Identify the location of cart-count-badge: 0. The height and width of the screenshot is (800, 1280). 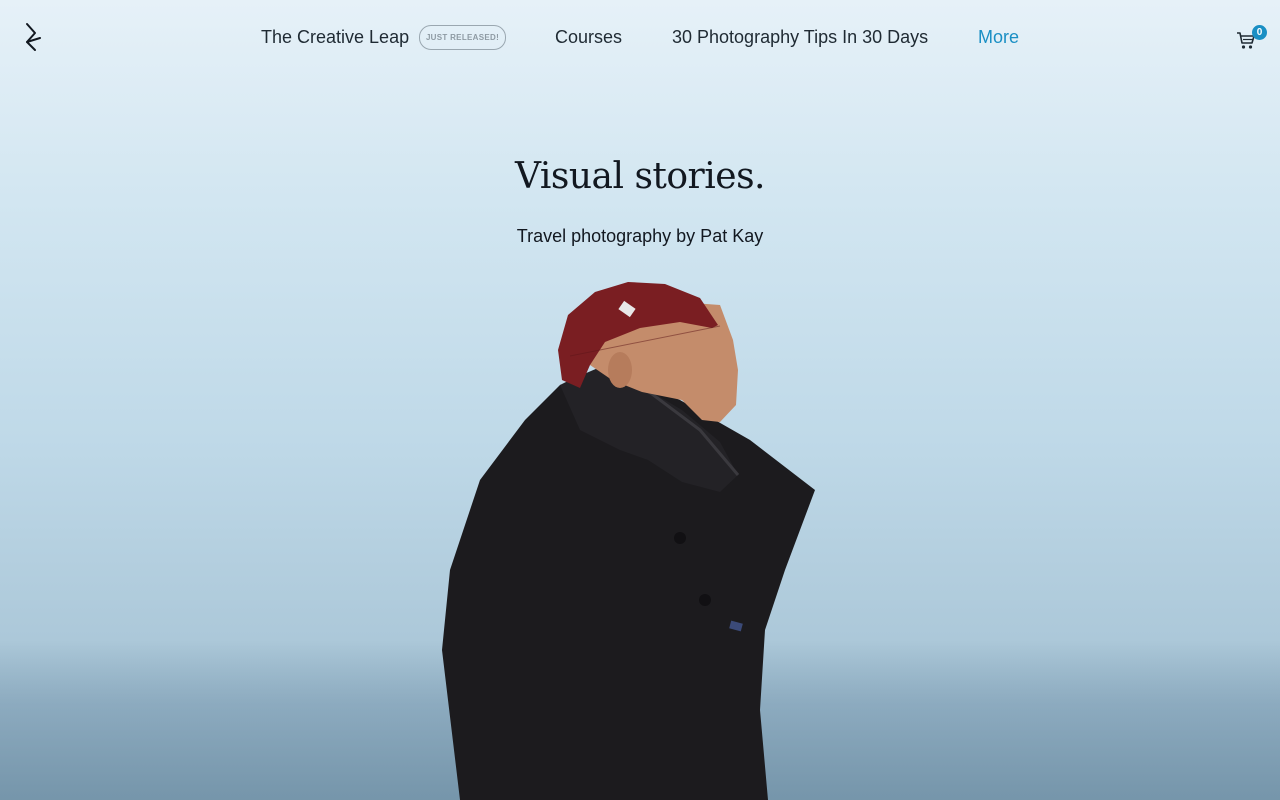
(1259, 32).